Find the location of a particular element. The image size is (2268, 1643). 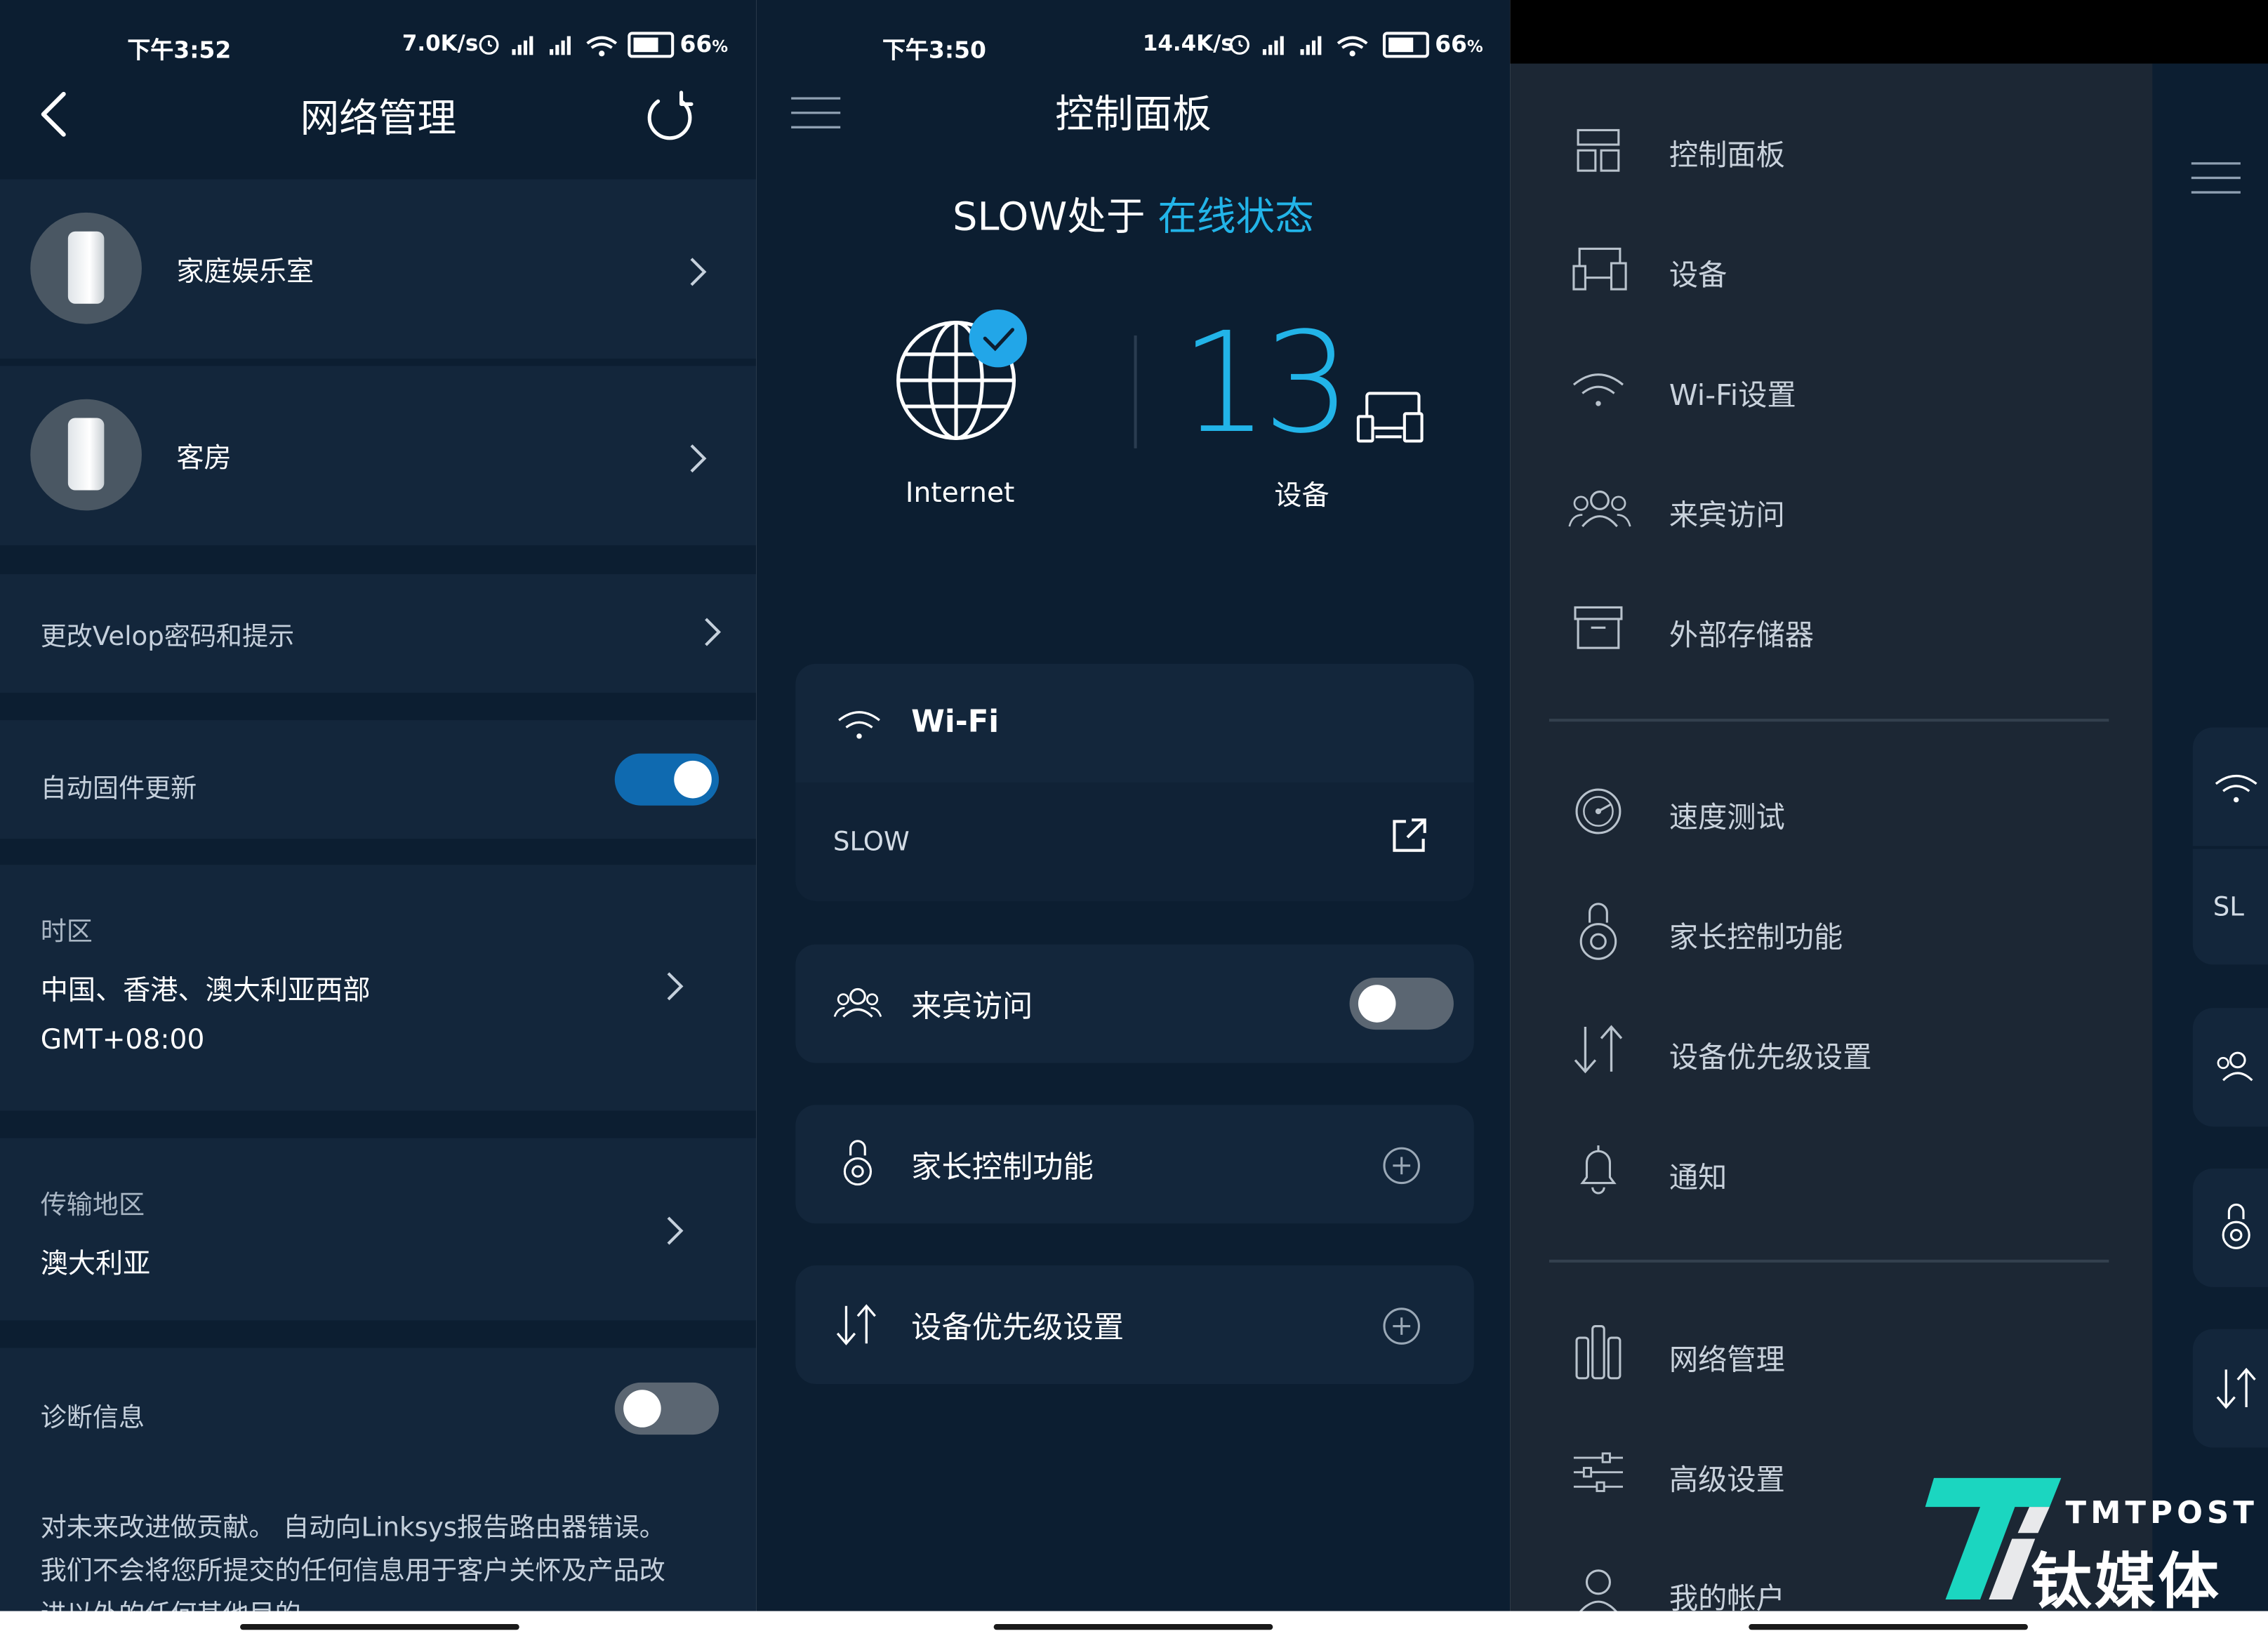

diagnostics-label: 诊断信息 is located at coordinates (92, 1418).